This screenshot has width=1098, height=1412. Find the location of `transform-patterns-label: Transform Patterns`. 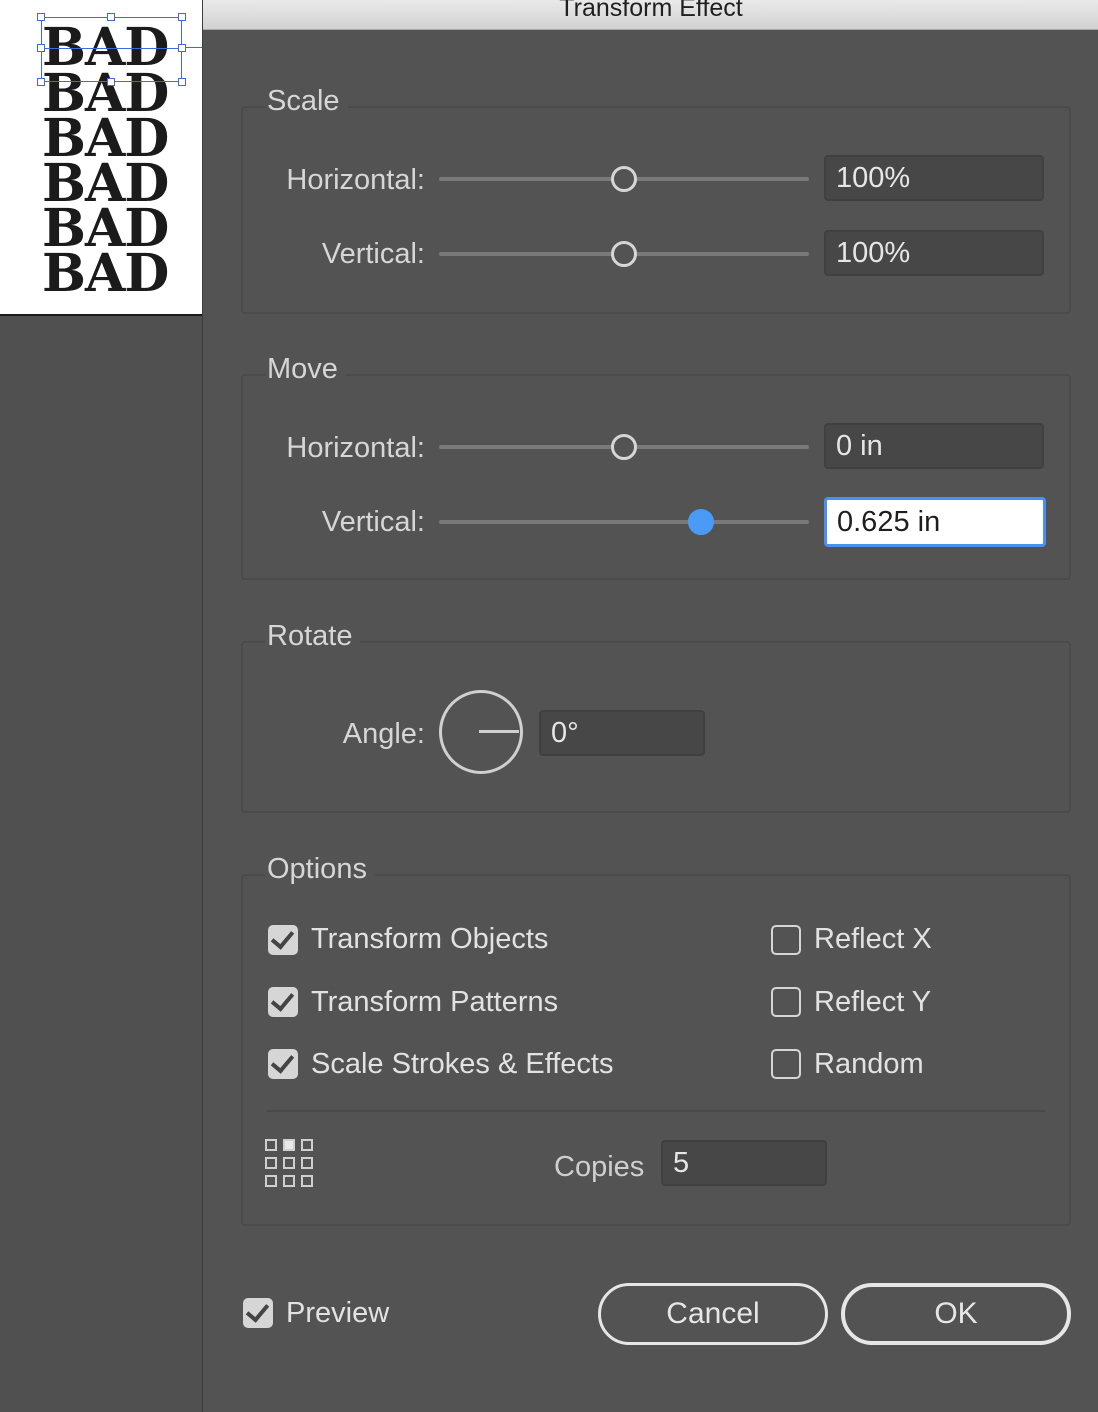

transform-patterns-label: Transform Patterns is located at coordinates (434, 1002).